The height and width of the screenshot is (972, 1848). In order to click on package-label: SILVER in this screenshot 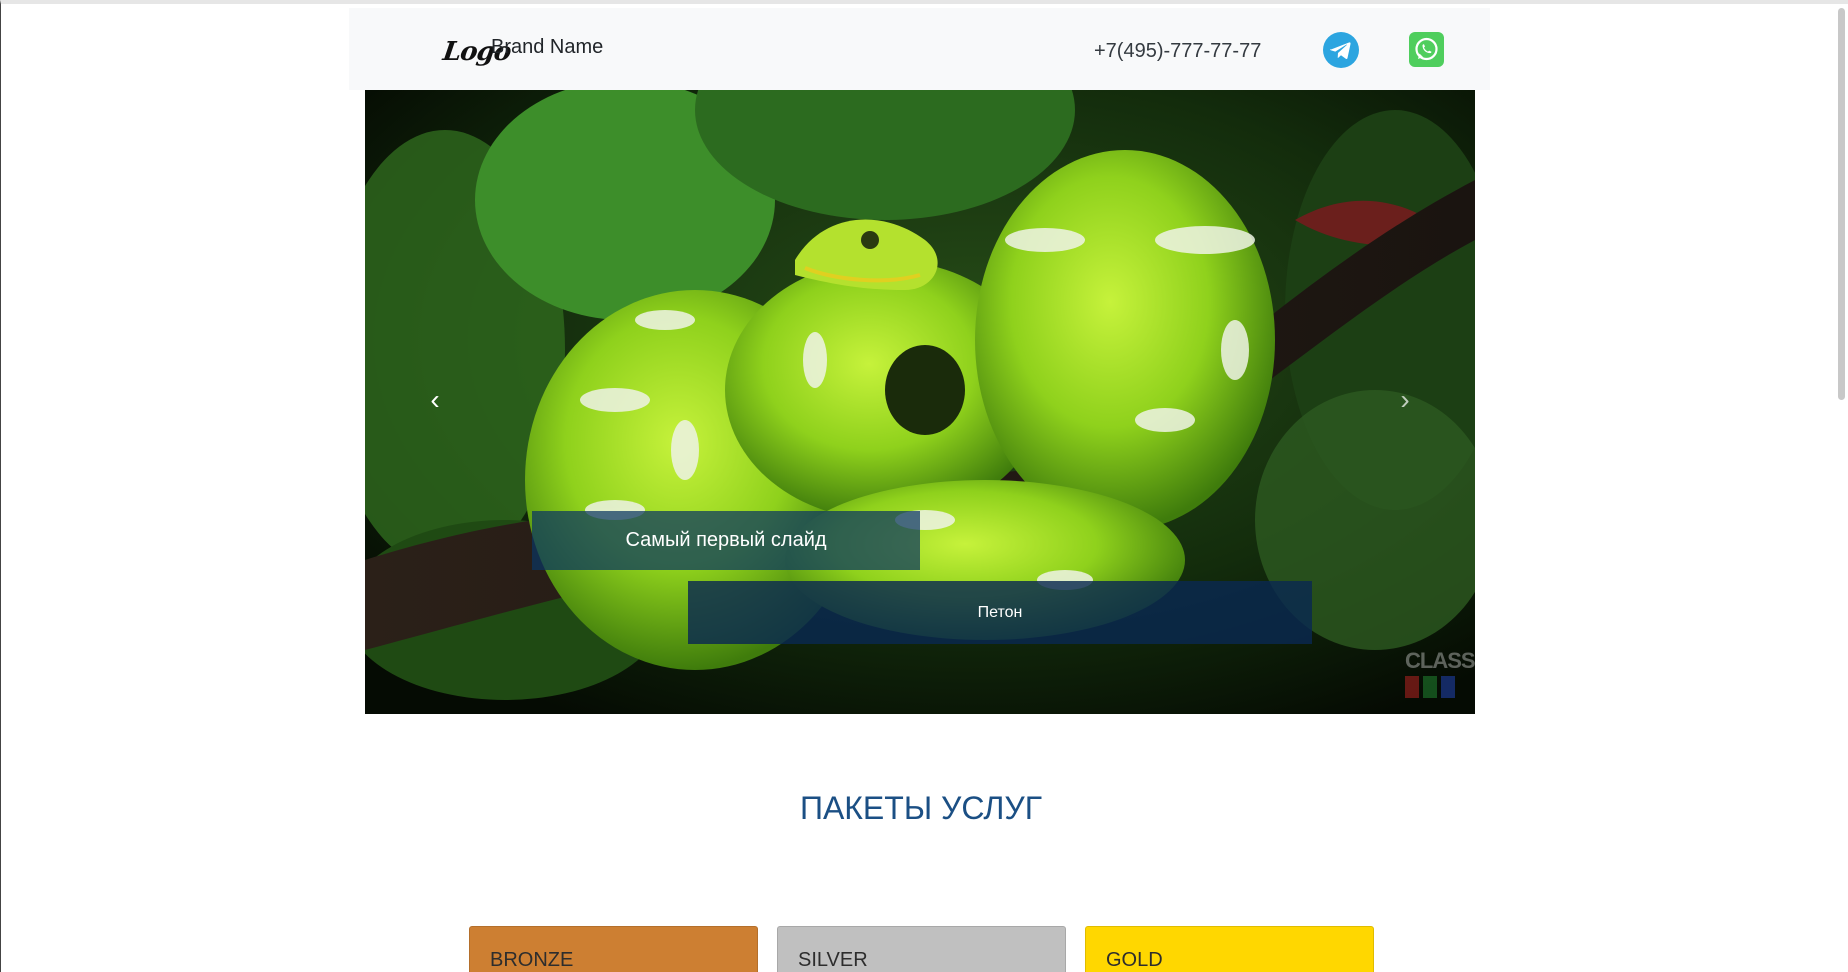, I will do `click(833, 960)`.